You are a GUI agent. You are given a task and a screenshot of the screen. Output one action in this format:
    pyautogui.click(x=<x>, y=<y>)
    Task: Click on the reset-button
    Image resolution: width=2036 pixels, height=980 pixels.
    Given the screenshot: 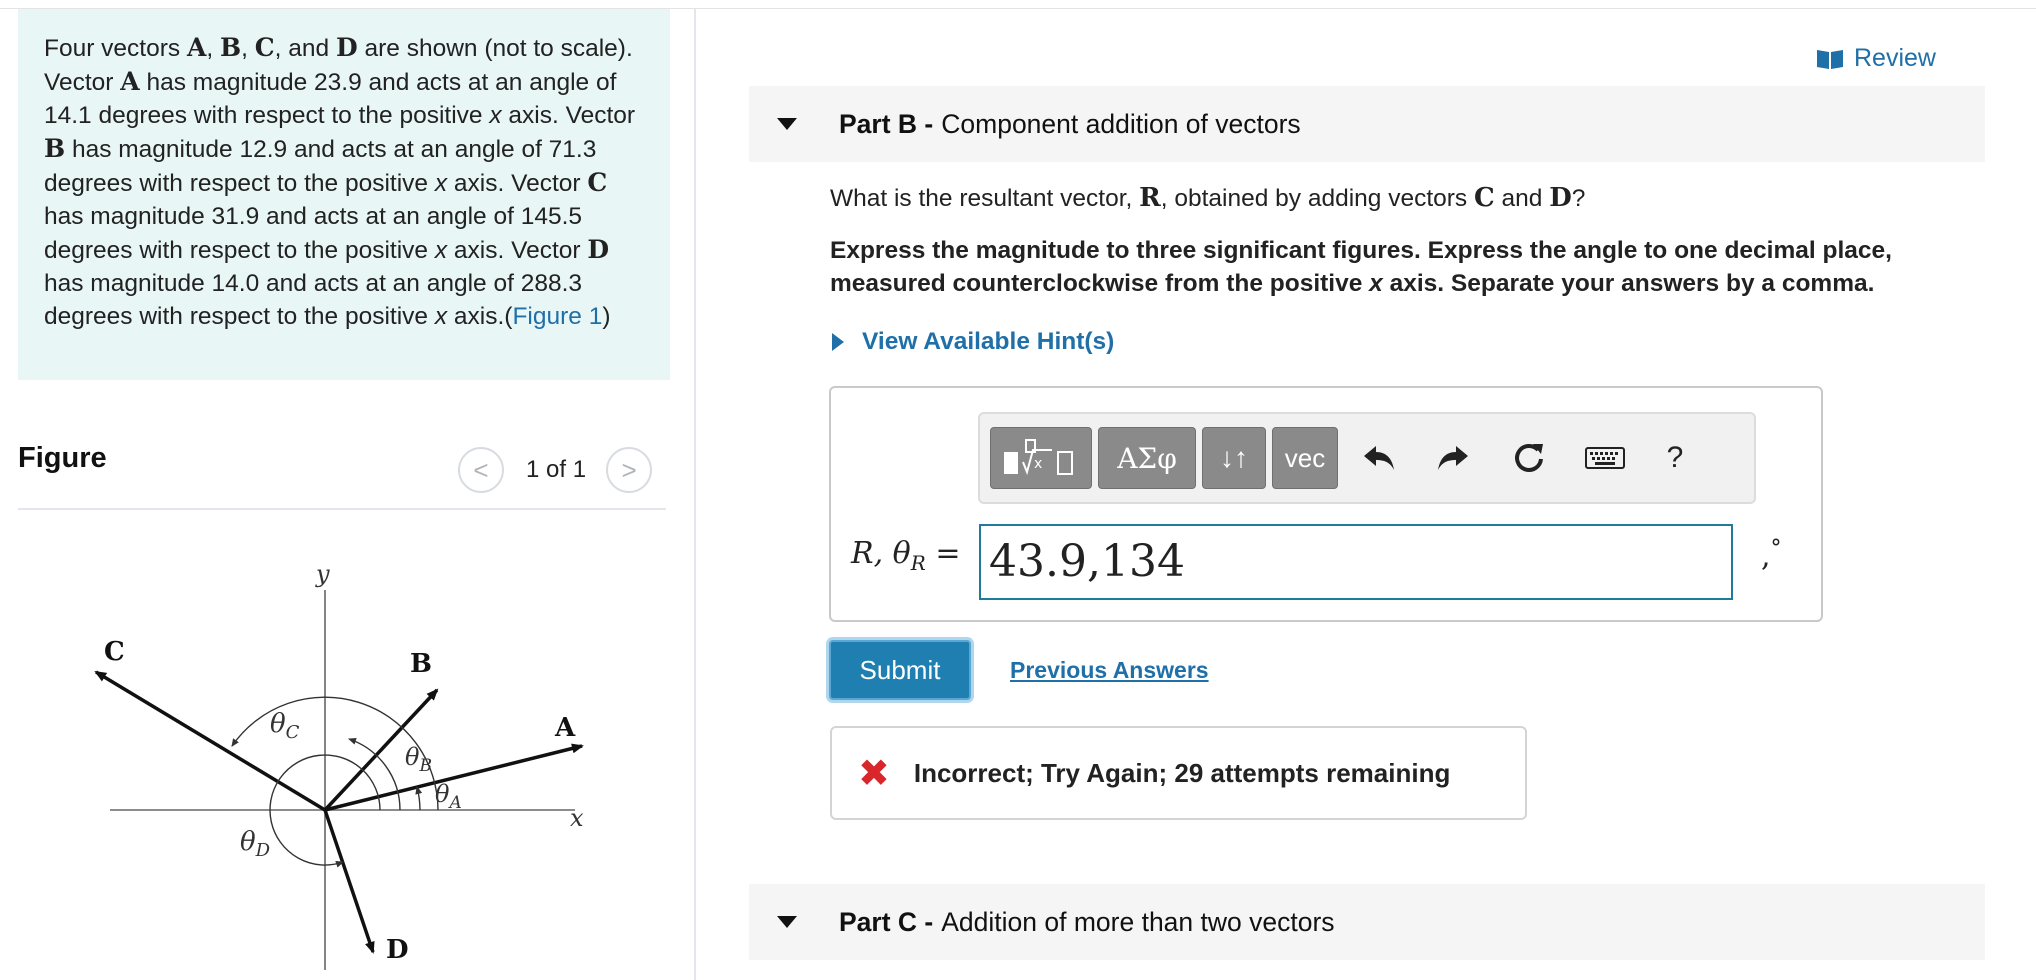 What is the action you would take?
    pyautogui.click(x=1529, y=458)
    